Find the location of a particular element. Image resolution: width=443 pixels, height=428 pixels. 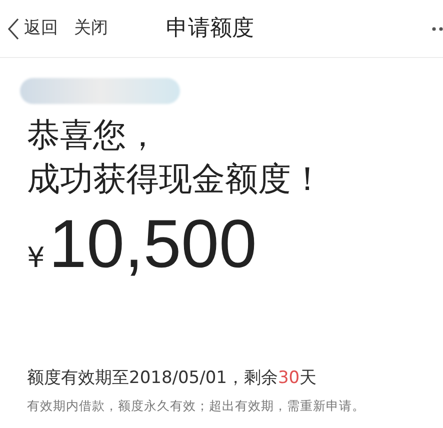

currency-symbol: ¥ is located at coordinates (36, 258).